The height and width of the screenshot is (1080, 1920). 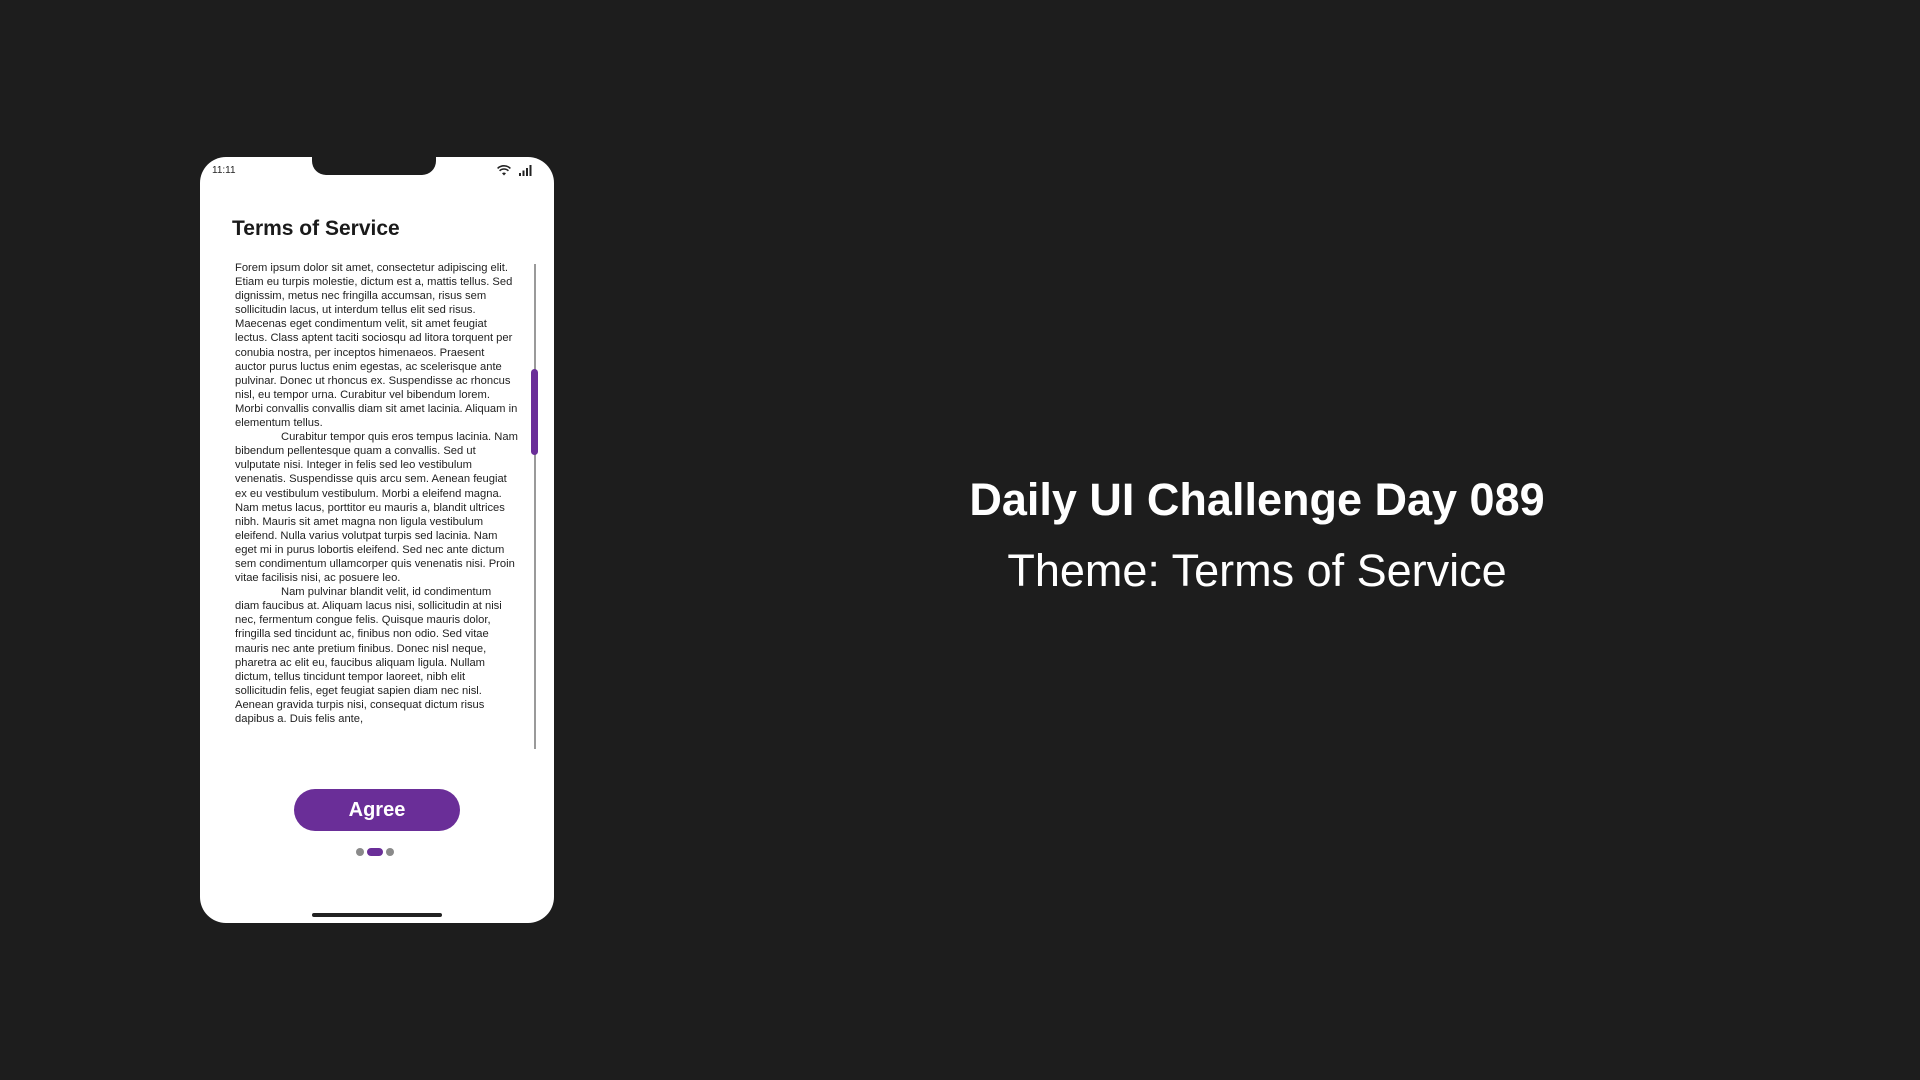 I want to click on agree-button: Agree, so click(x=377, y=810).